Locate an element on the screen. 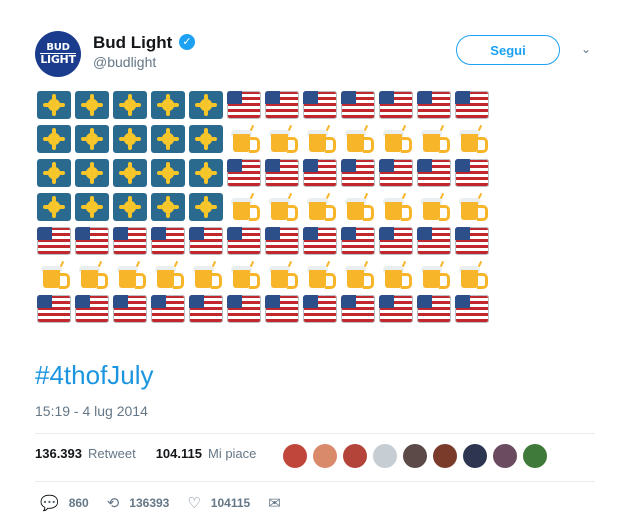 Image resolution: width=623 pixels, height=532 pixels. retweet-action-count: 136393 is located at coordinates (149, 503).